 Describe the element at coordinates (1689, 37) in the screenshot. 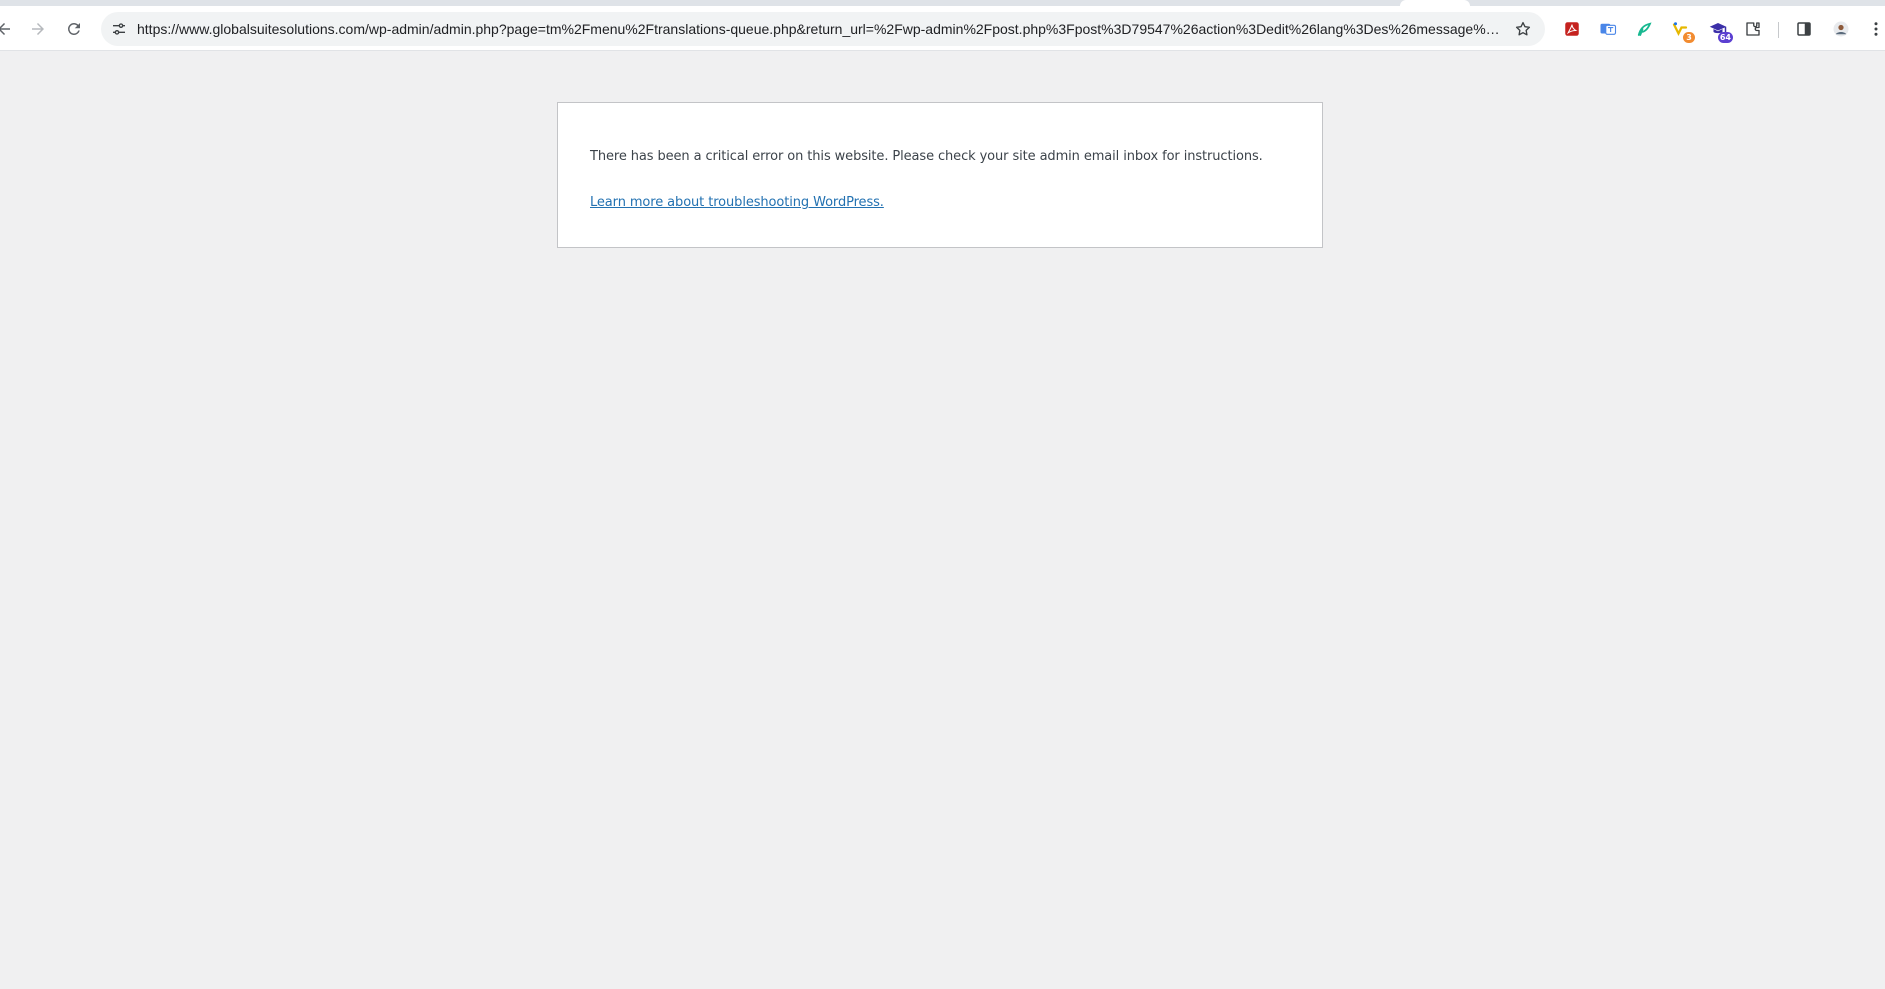

I see `extension-badge: 3` at that location.